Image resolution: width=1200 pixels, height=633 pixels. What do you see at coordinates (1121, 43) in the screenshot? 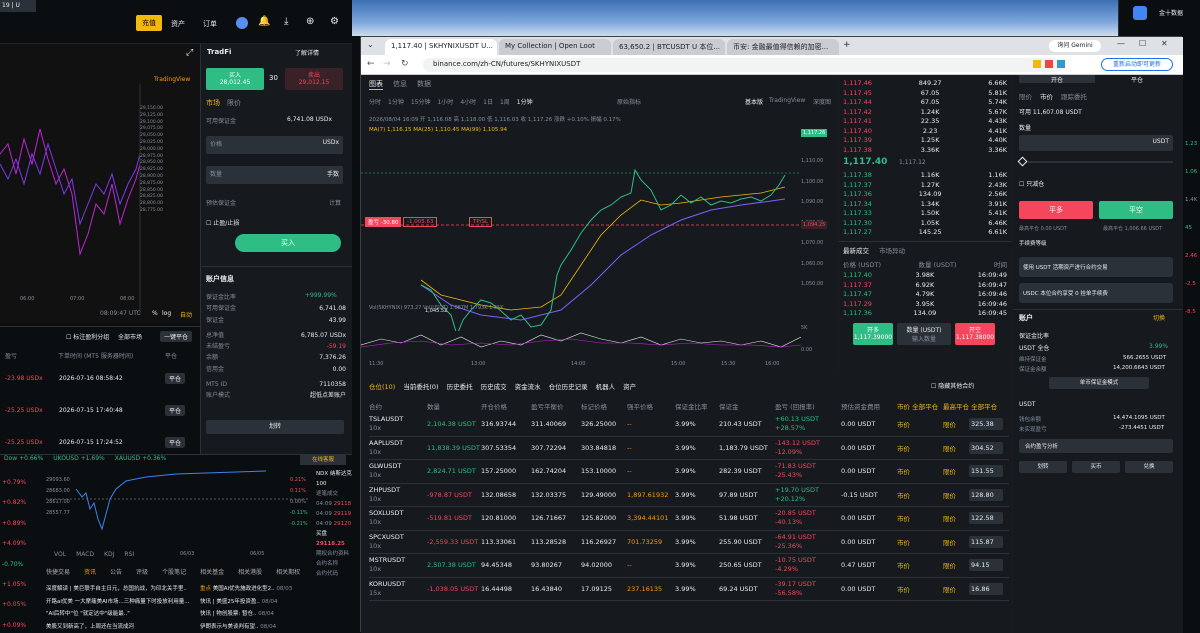
I see `minimize-icon: —` at bounding box center [1121, 43].